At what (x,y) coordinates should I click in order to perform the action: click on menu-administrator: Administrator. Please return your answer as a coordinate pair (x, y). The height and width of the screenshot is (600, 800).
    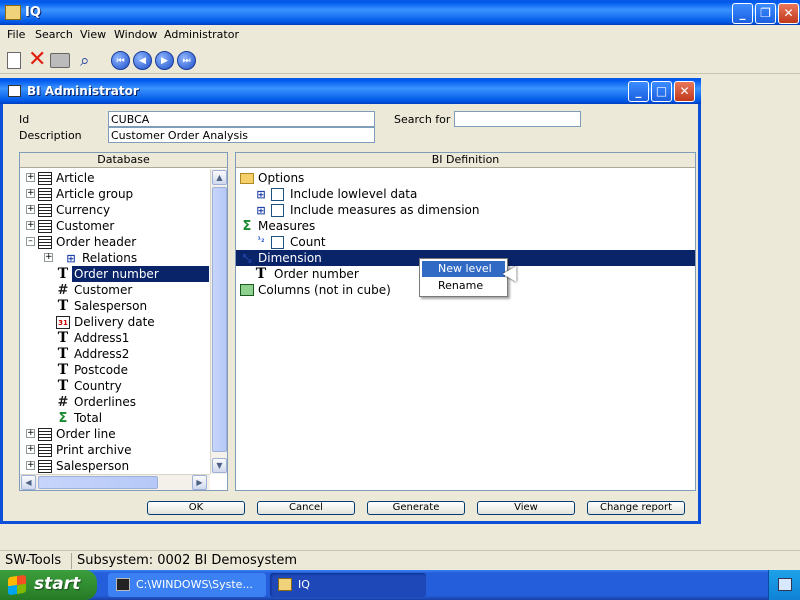
    Looking at the image, I should click on (201, 34).